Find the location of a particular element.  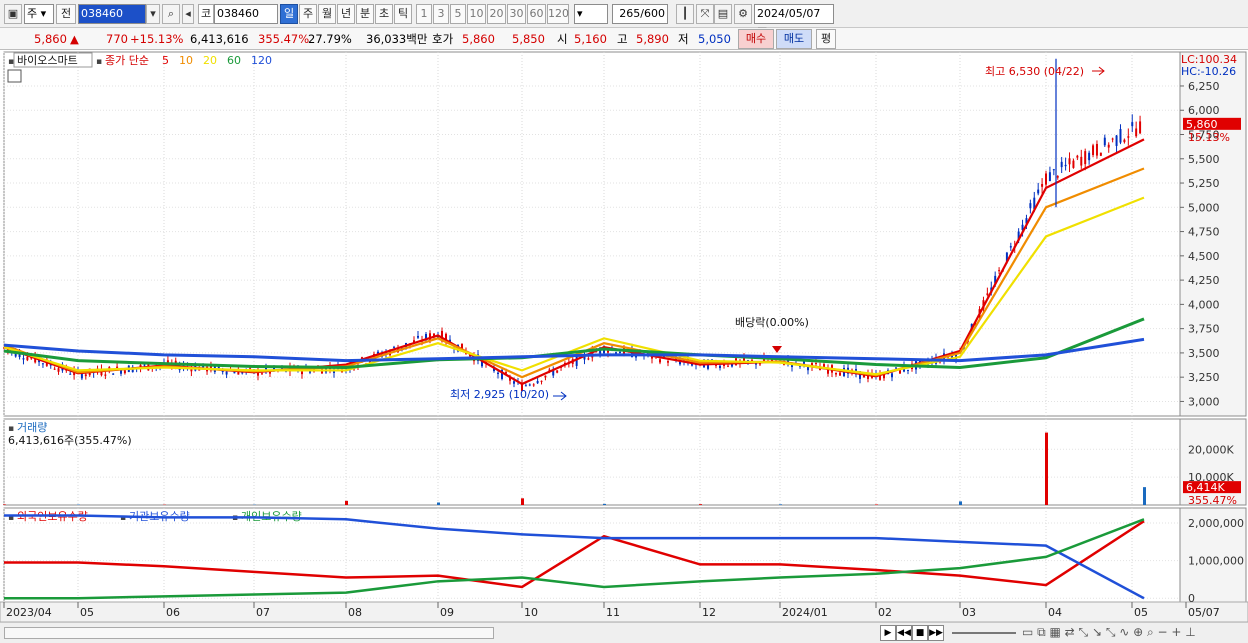

period-2-button: 월 is located at coordinates (327, 14).